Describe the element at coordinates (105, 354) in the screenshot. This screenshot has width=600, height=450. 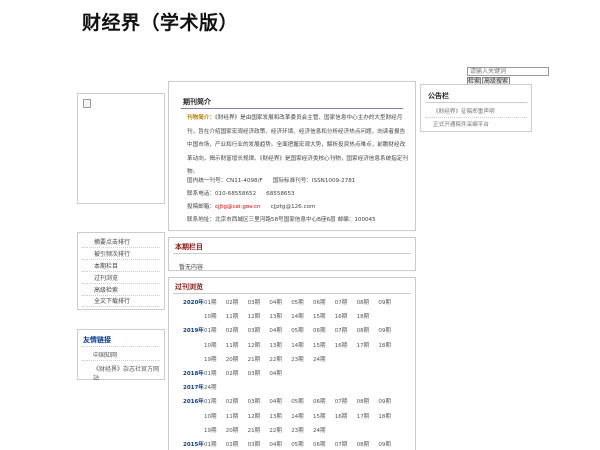
I see `friend-link-cnki: 中国知网` at that location.